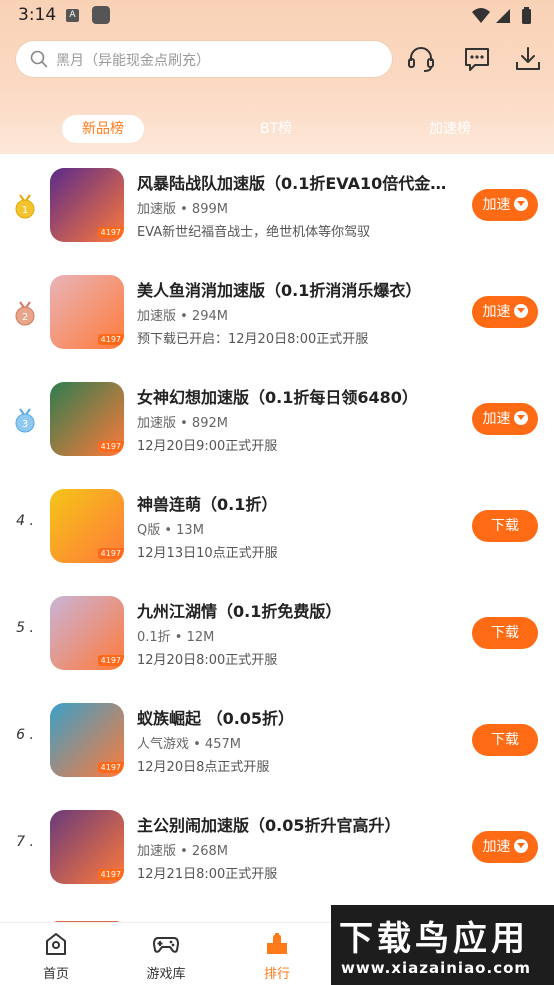  I want to click on tab-new: 新品榜, so click(103, 129).